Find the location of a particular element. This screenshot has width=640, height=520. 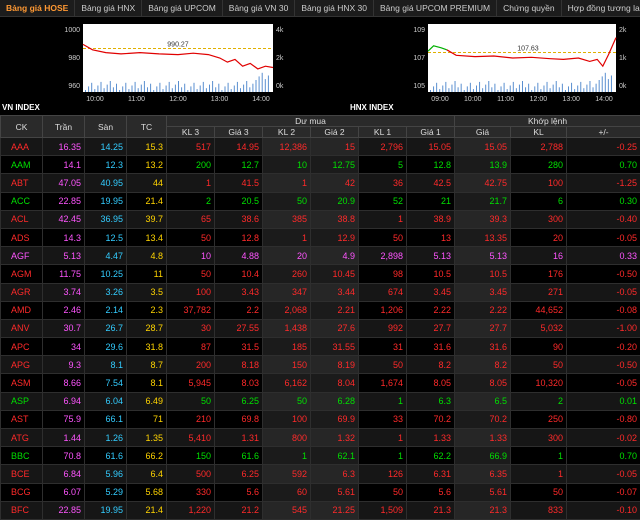

col-kl1: KL 1 is located at coordinates (383, 132).